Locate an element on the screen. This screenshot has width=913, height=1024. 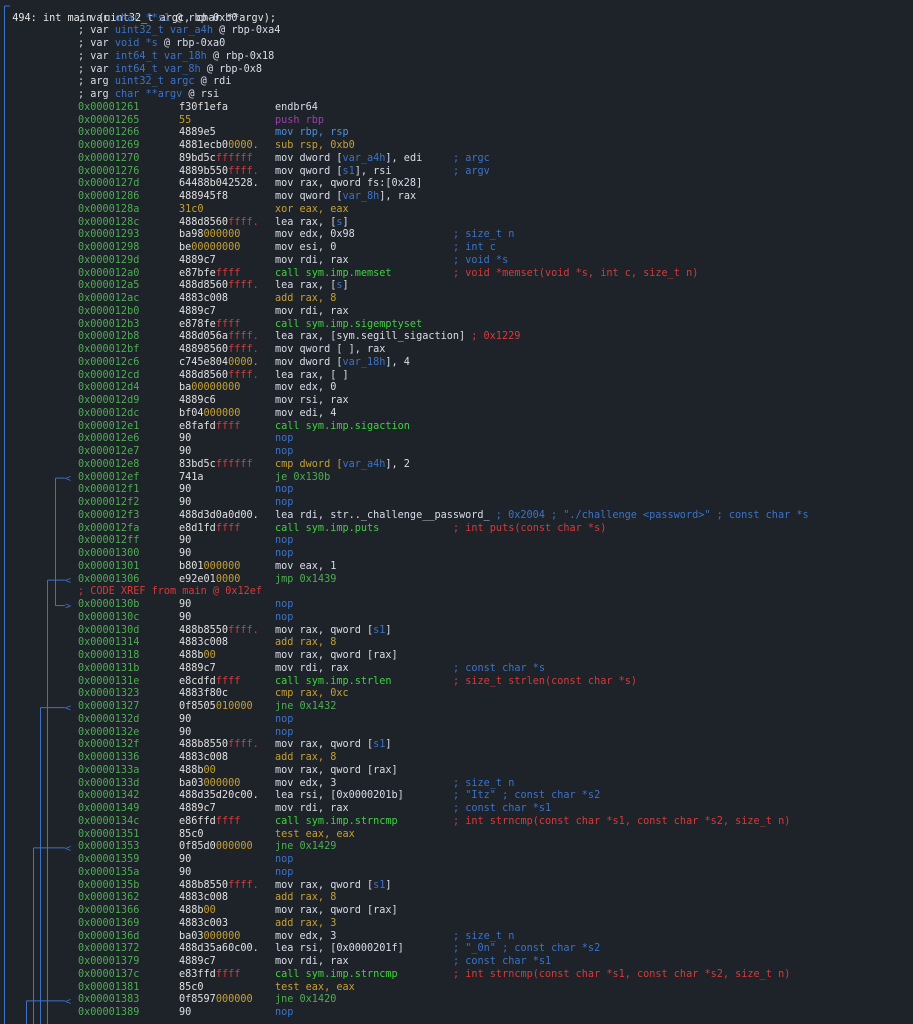
instruction-row: 0x0000133d ba03000000 mov edx, 3 ; size_t n is located at coordinates (456, 784).